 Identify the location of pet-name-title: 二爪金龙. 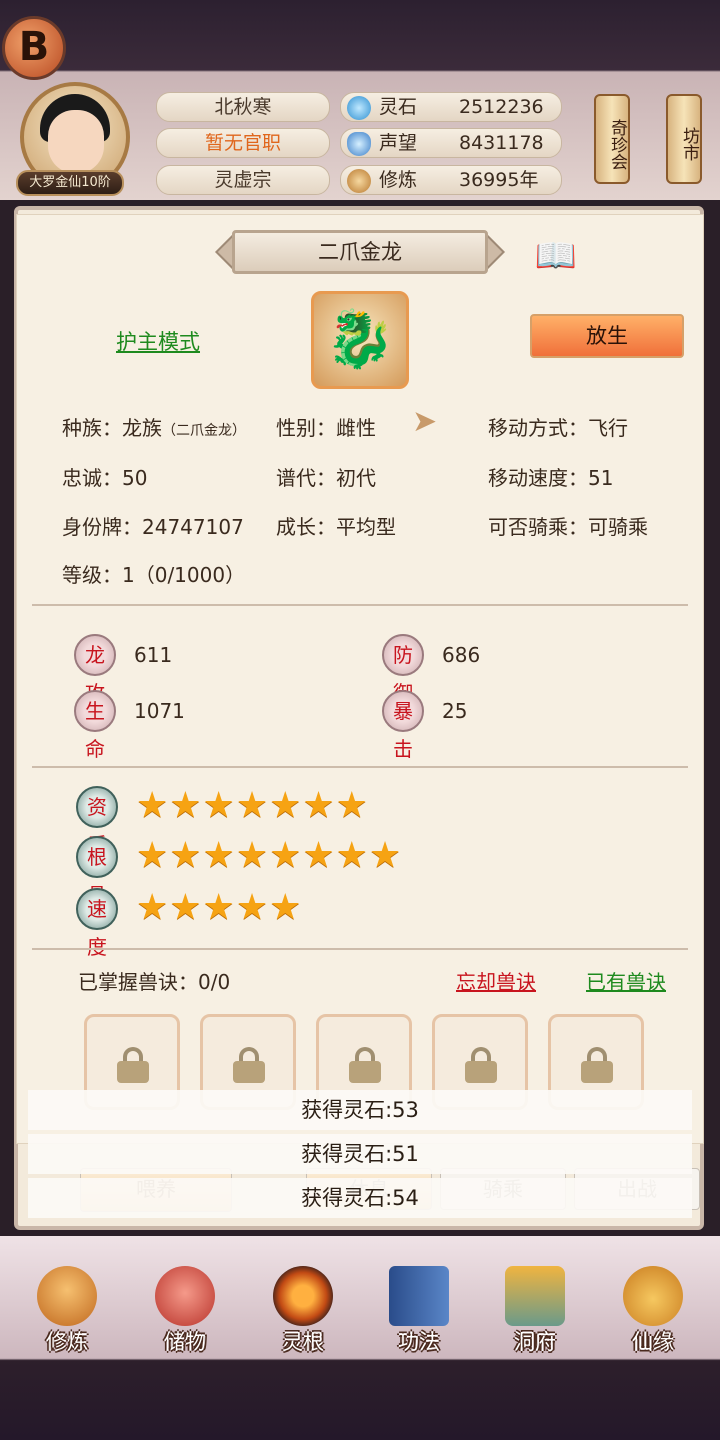
(360, 252).